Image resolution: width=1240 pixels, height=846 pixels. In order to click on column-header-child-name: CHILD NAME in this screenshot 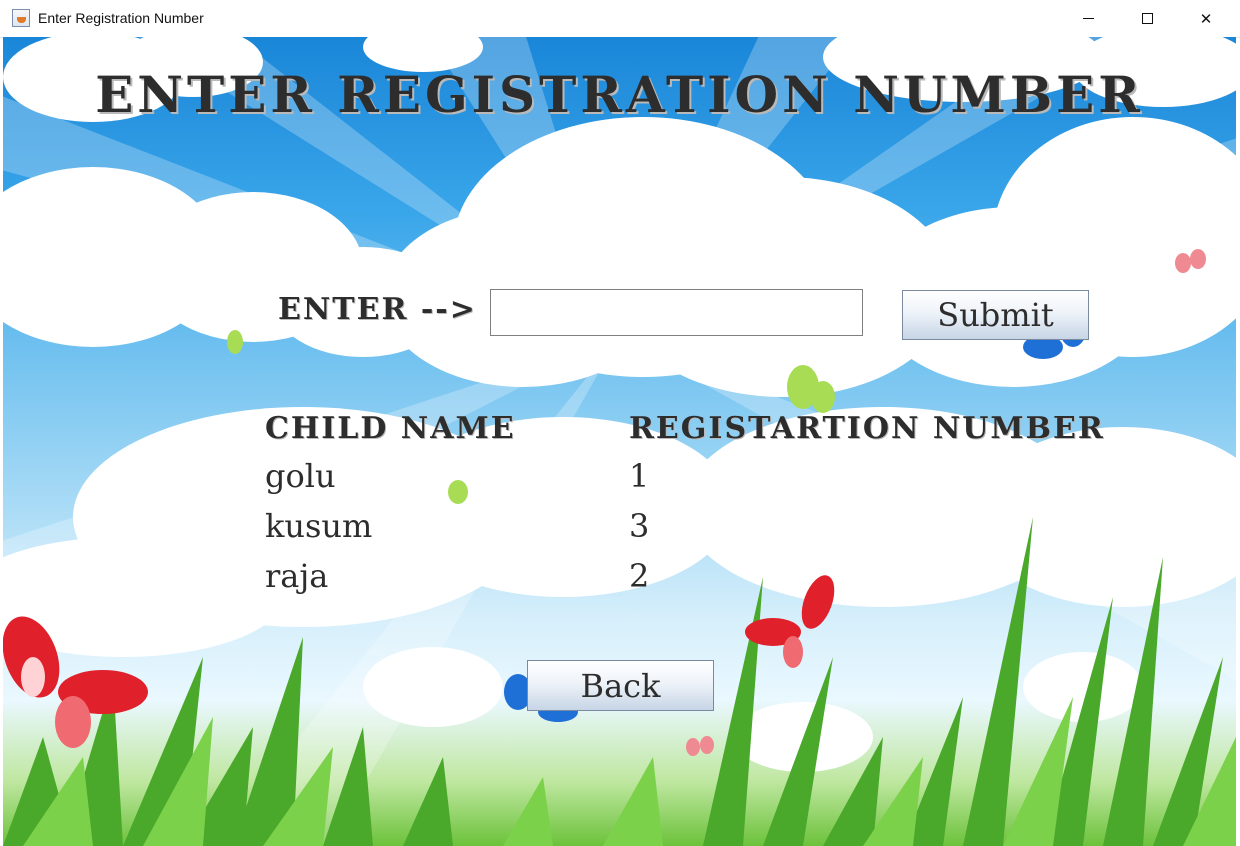, I will do `click(390, 428)`.